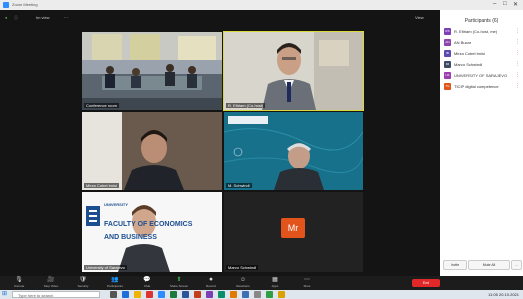  Describe the element at coordinates (481, 21) in the screenshot. I see `participants-panel-title: Participants (6)` at that location.